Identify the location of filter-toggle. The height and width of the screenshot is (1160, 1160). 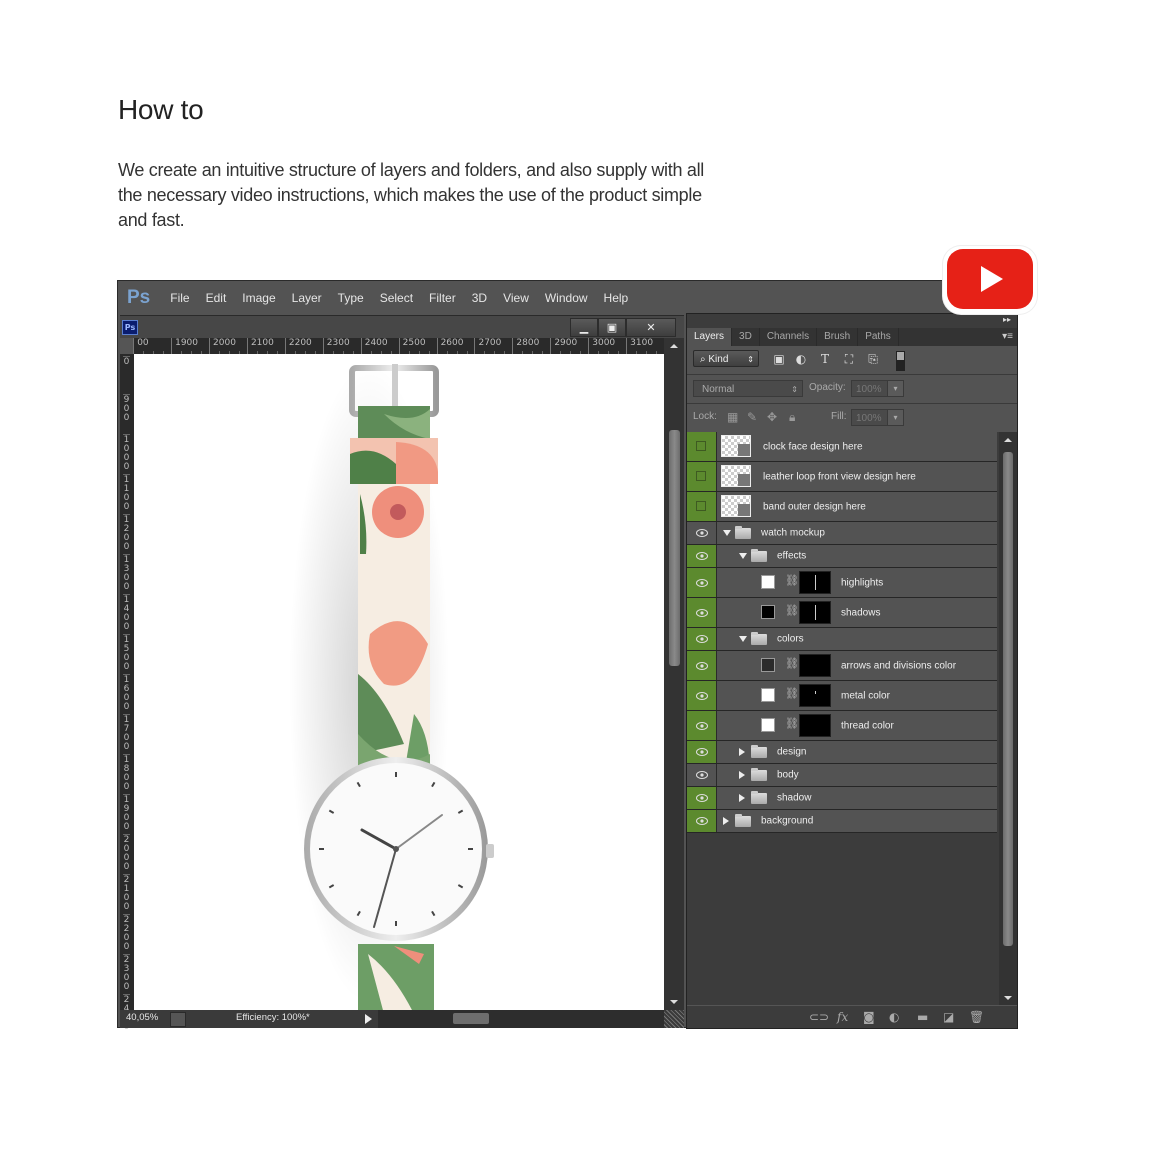
(900, 361).